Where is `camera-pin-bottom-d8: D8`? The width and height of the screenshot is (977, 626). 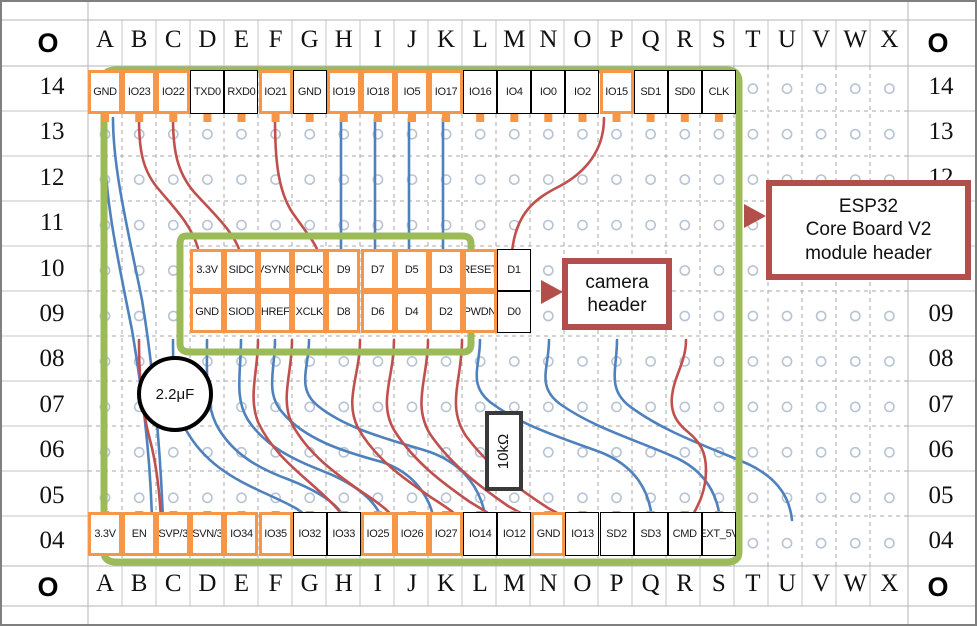 camera-pin-bottom-d8: D8 is located at coordinates (343, 312).